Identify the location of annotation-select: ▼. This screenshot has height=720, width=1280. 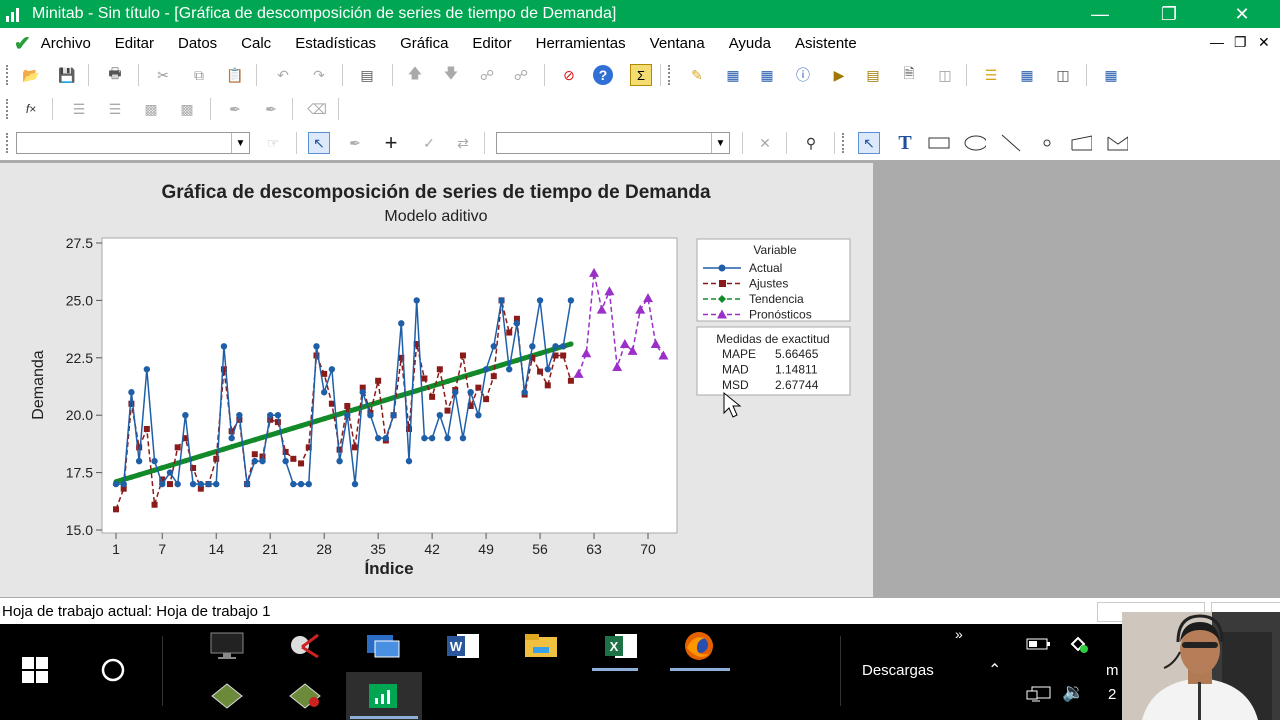
(613, 143).